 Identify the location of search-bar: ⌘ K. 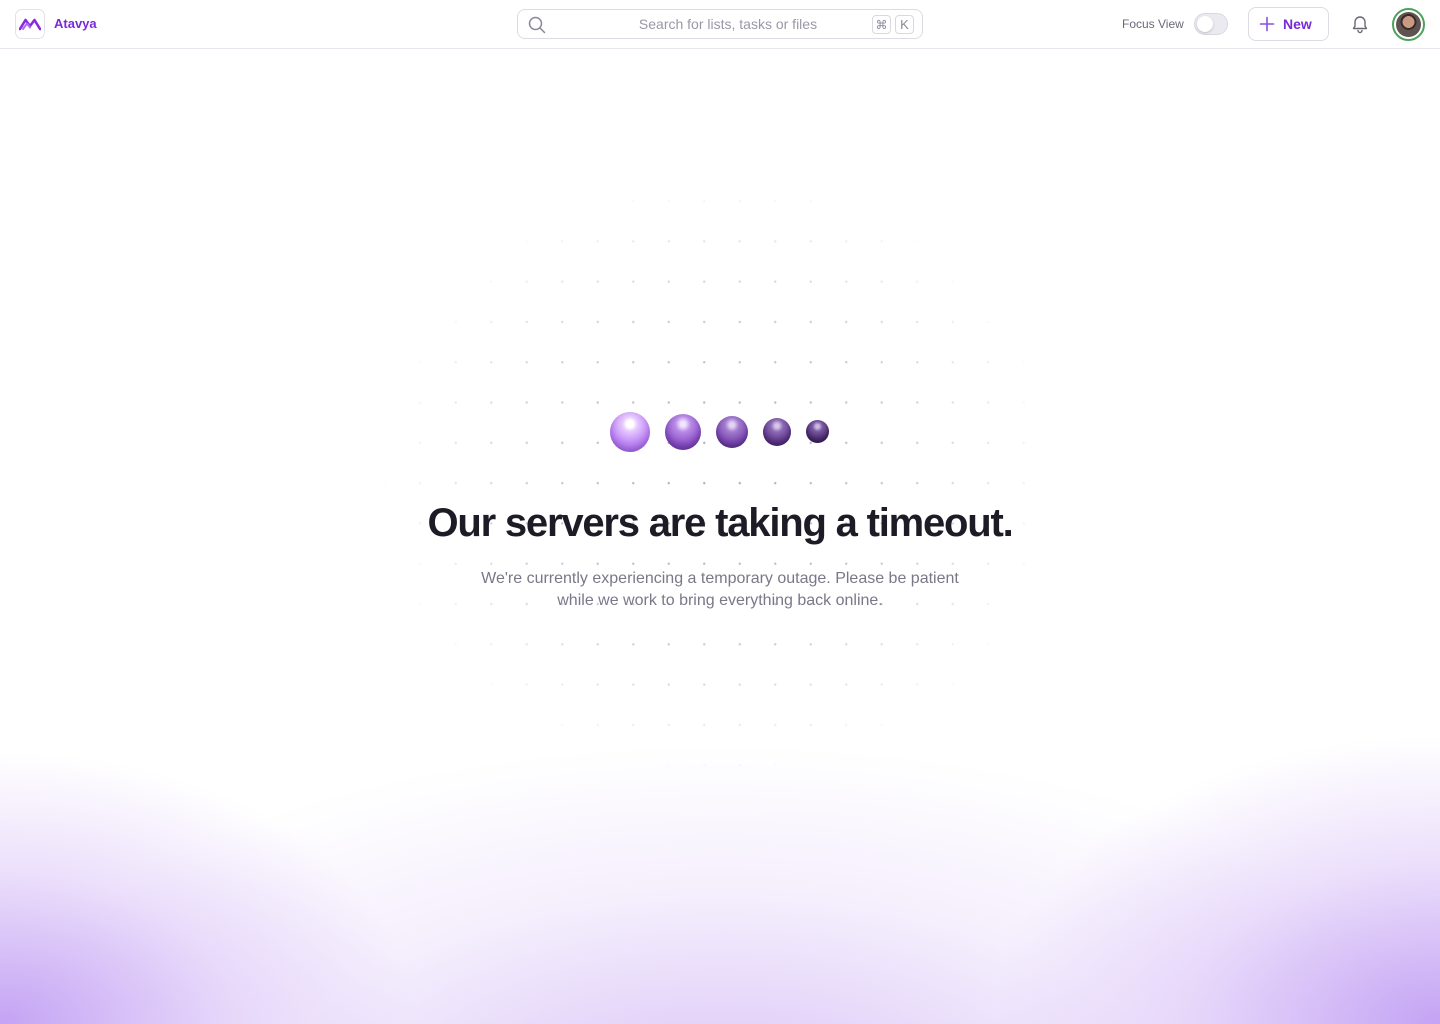
(720, 24).